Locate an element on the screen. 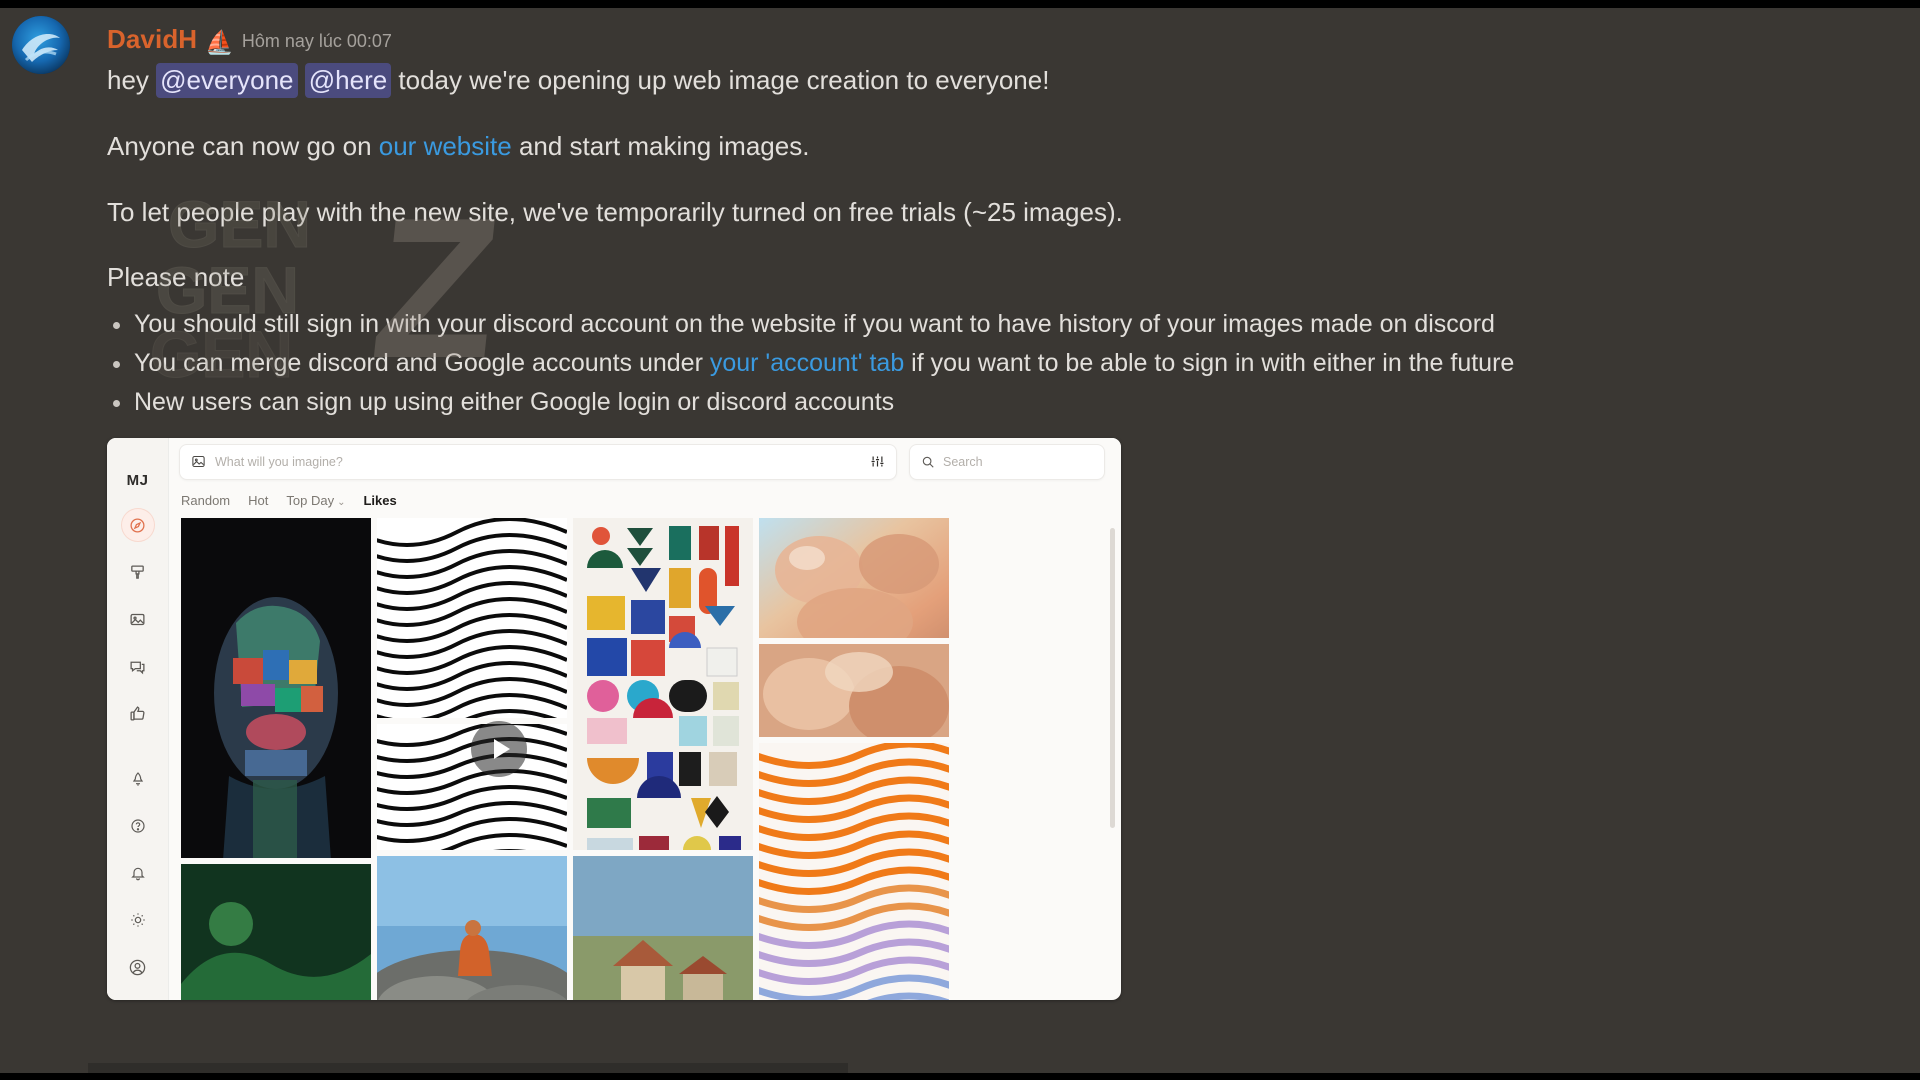 The width and height of the screenshot is (1920, 1080). app-topbar: What will you imagine? Search is located at coordinates (645, 462).